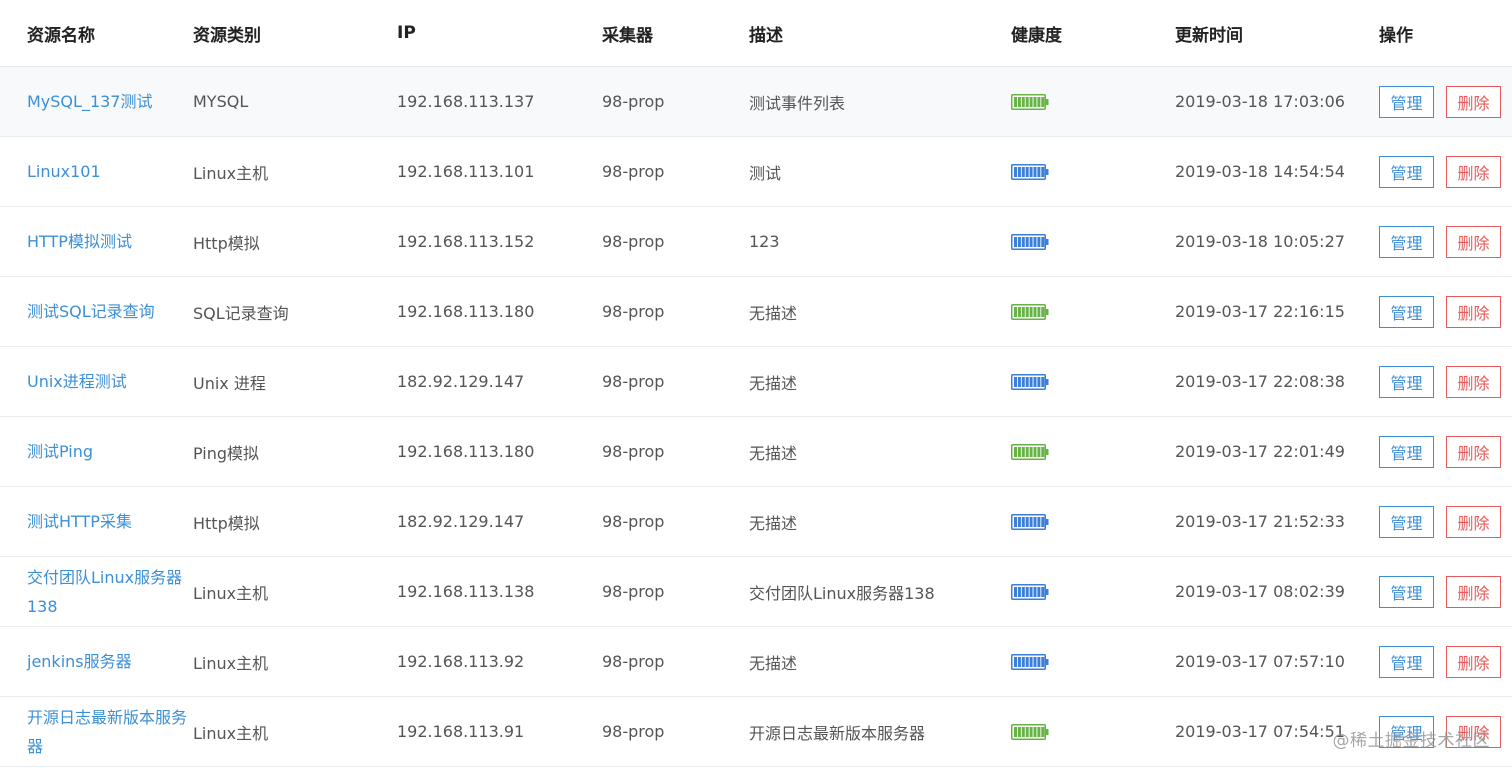  What do you see at coordinates (109, 521) in the screenshot?
I see `resource-name-link: 测试HTTP采集` at bounding box center [109, 521].